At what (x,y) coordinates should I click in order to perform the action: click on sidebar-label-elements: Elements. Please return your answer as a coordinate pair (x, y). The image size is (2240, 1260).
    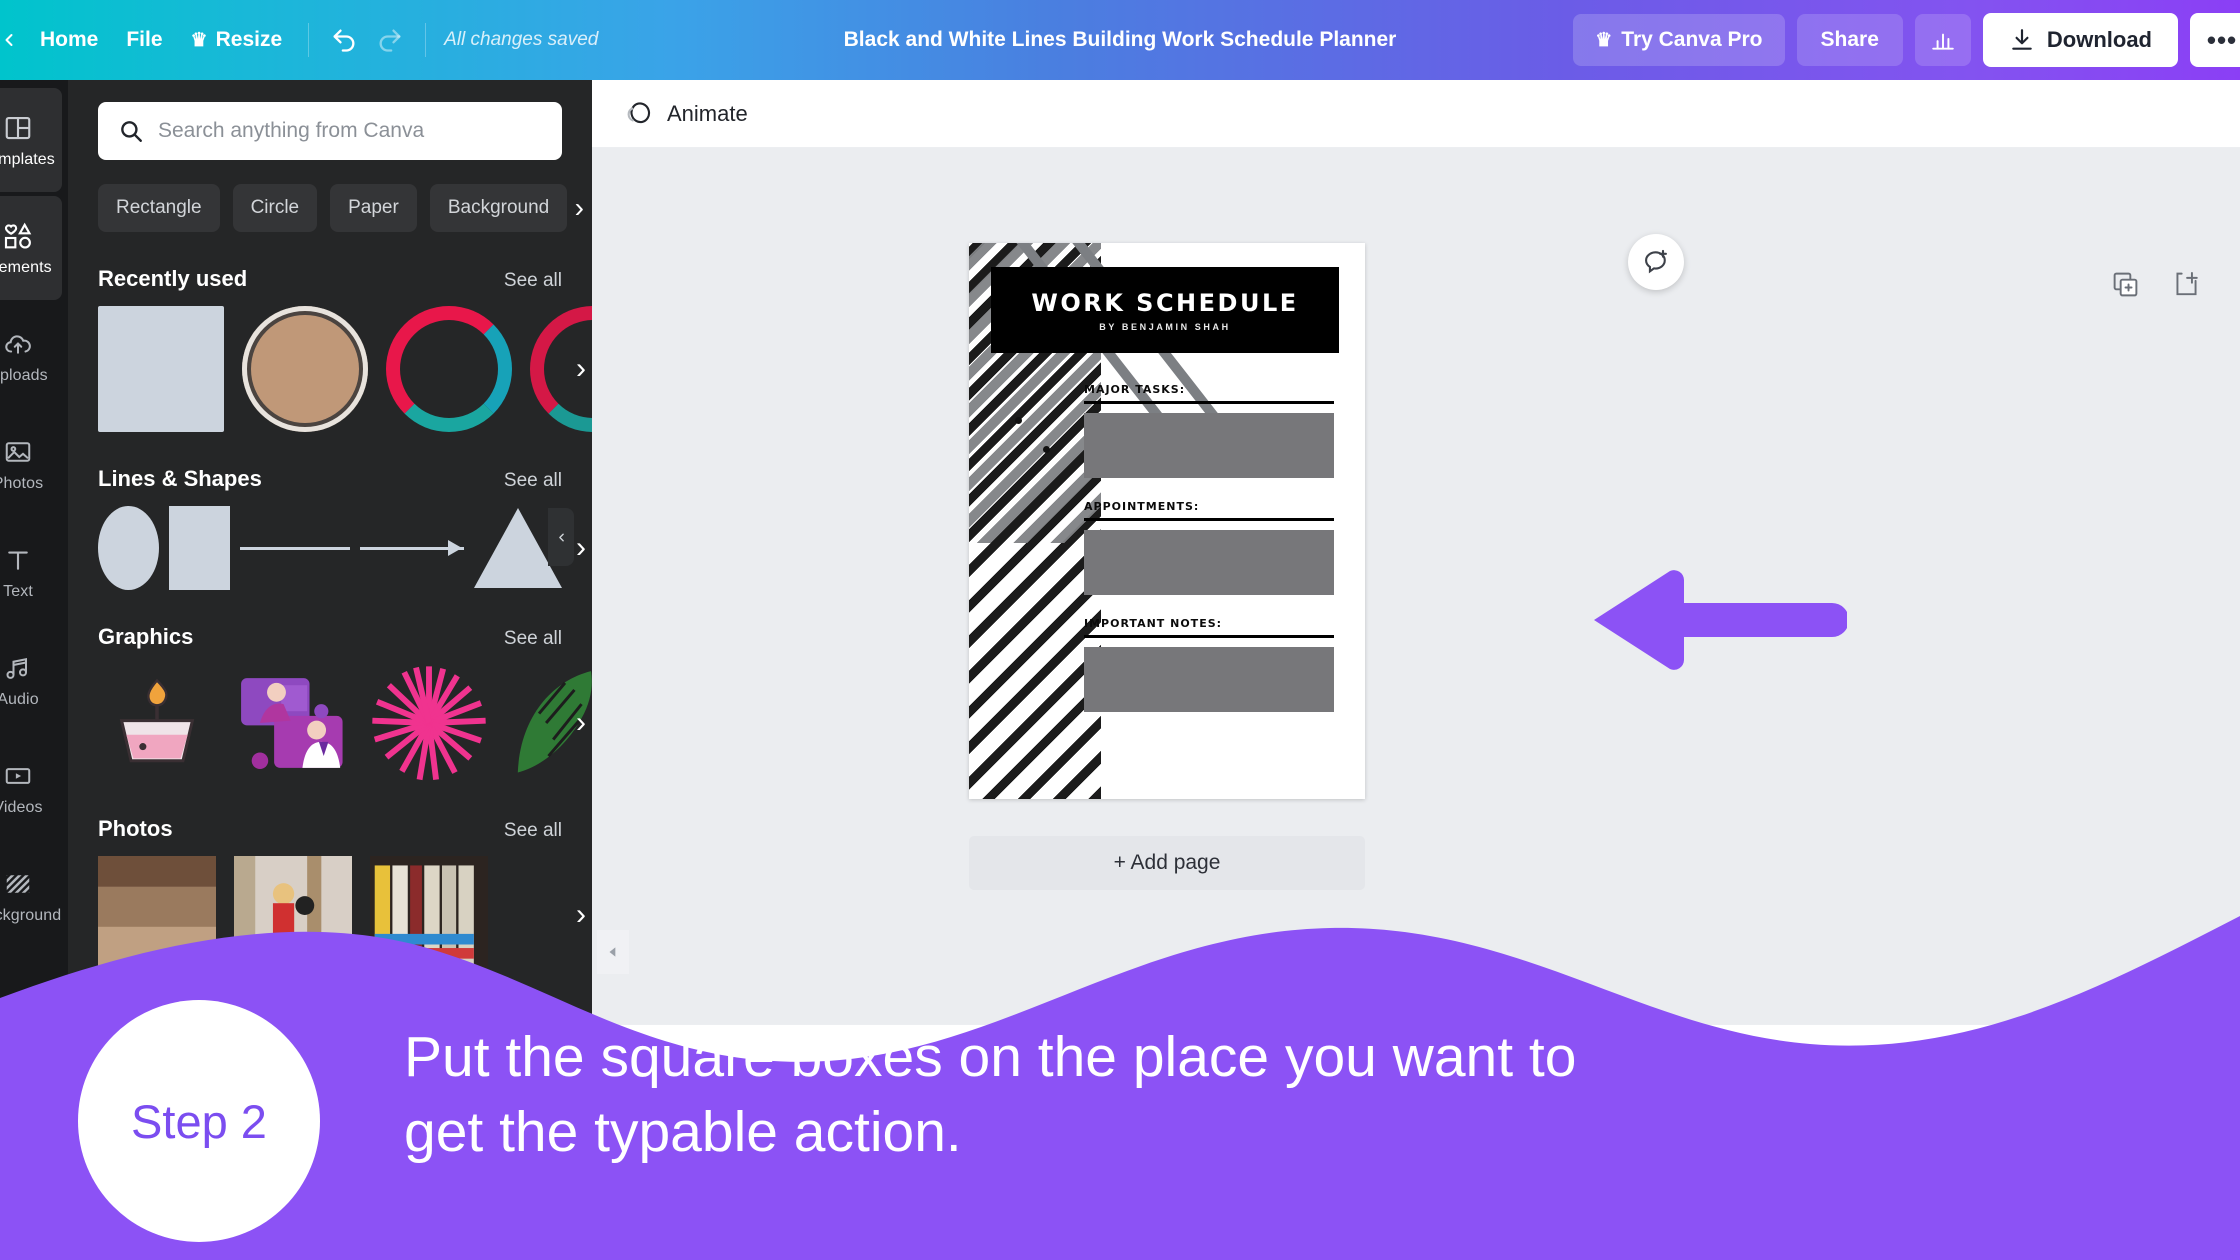
    Looking at the image, I should click on (26, 267).